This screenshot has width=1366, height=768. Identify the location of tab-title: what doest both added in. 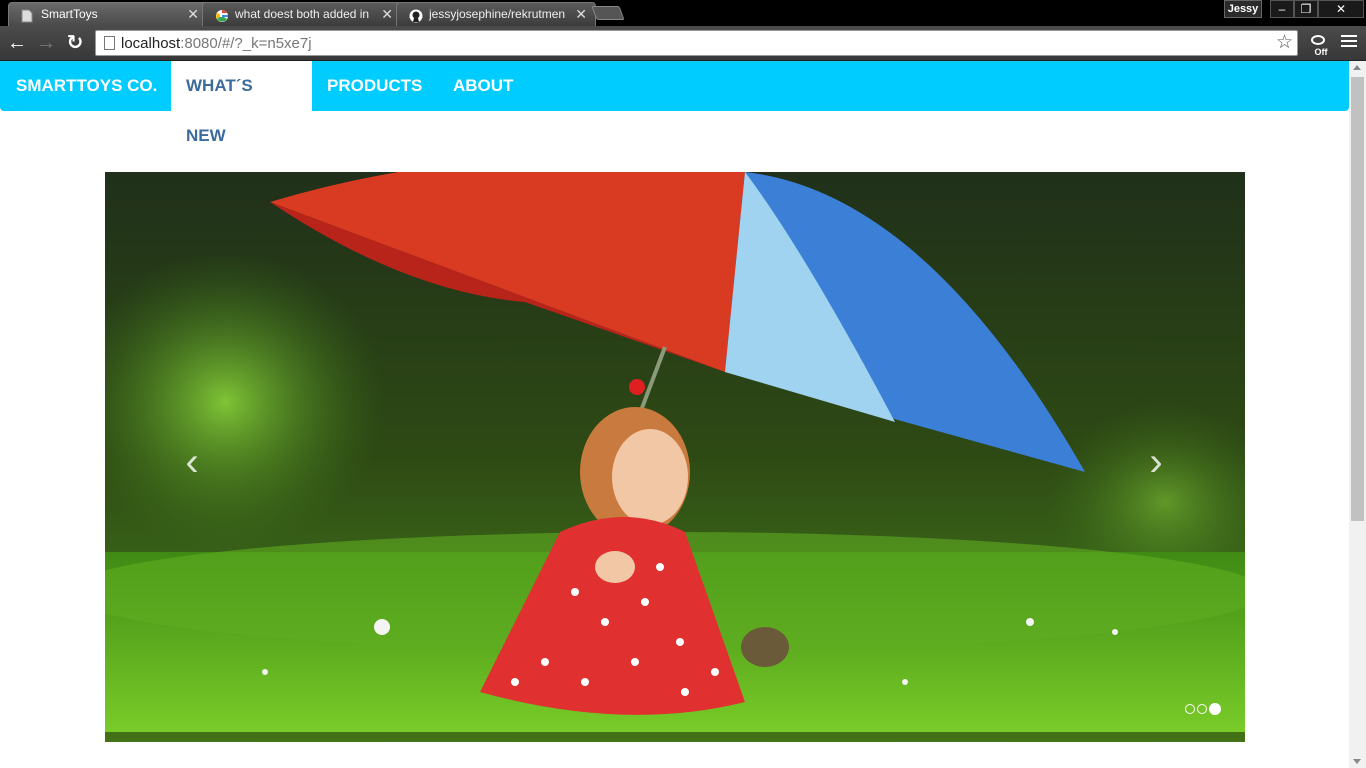
(302, 14).